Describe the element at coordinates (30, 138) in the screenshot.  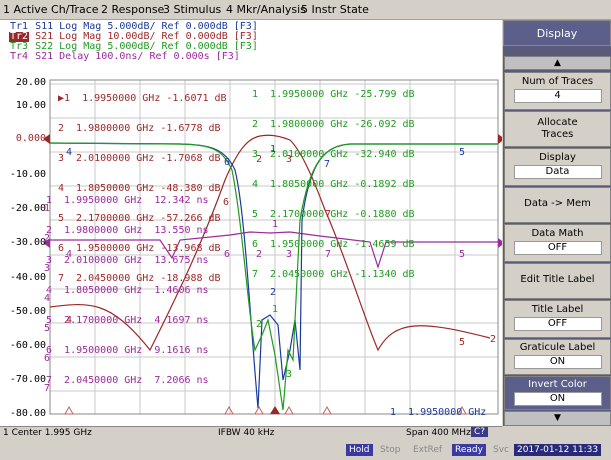
I see `y-label: 0.000` at that location.